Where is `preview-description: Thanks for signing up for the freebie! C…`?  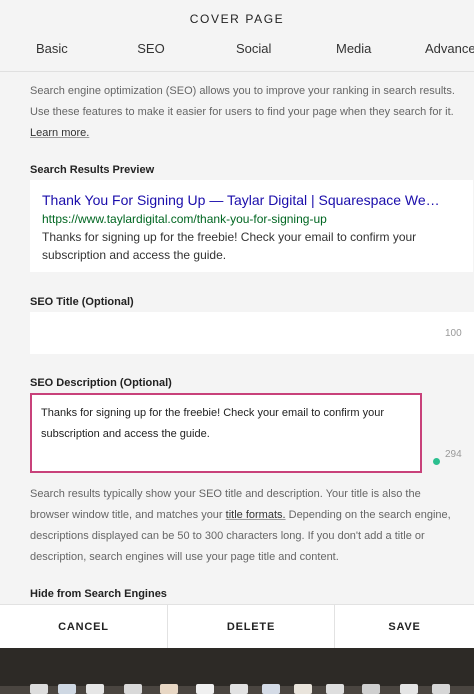 preview-description: Thanks for signing up for the freebie! C… is located at coordinates (229, 246).